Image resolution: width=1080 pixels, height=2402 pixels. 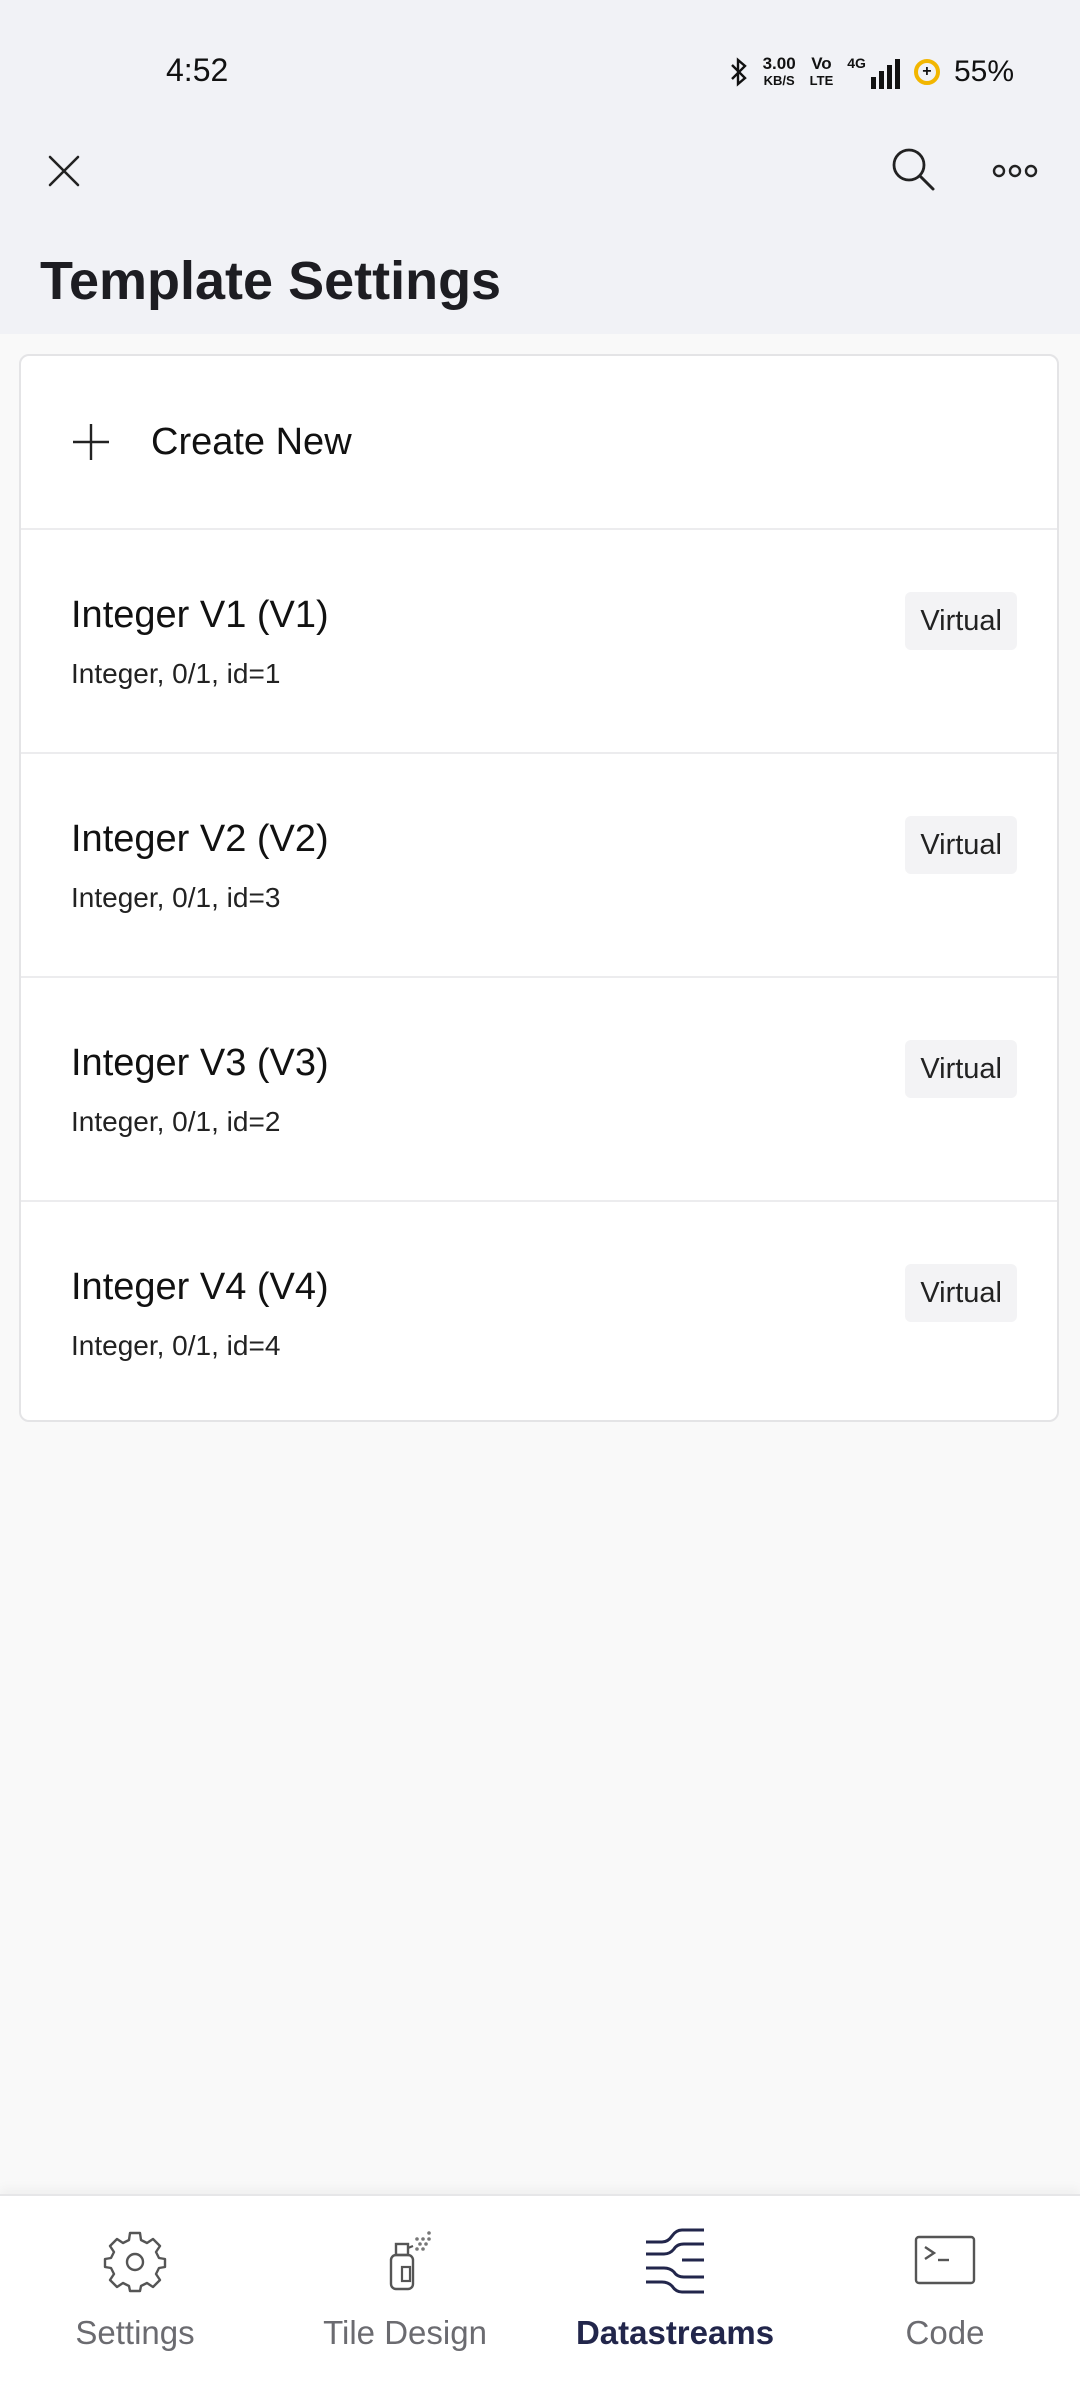 I want to click on close-icon, so click(x=64, y=171).